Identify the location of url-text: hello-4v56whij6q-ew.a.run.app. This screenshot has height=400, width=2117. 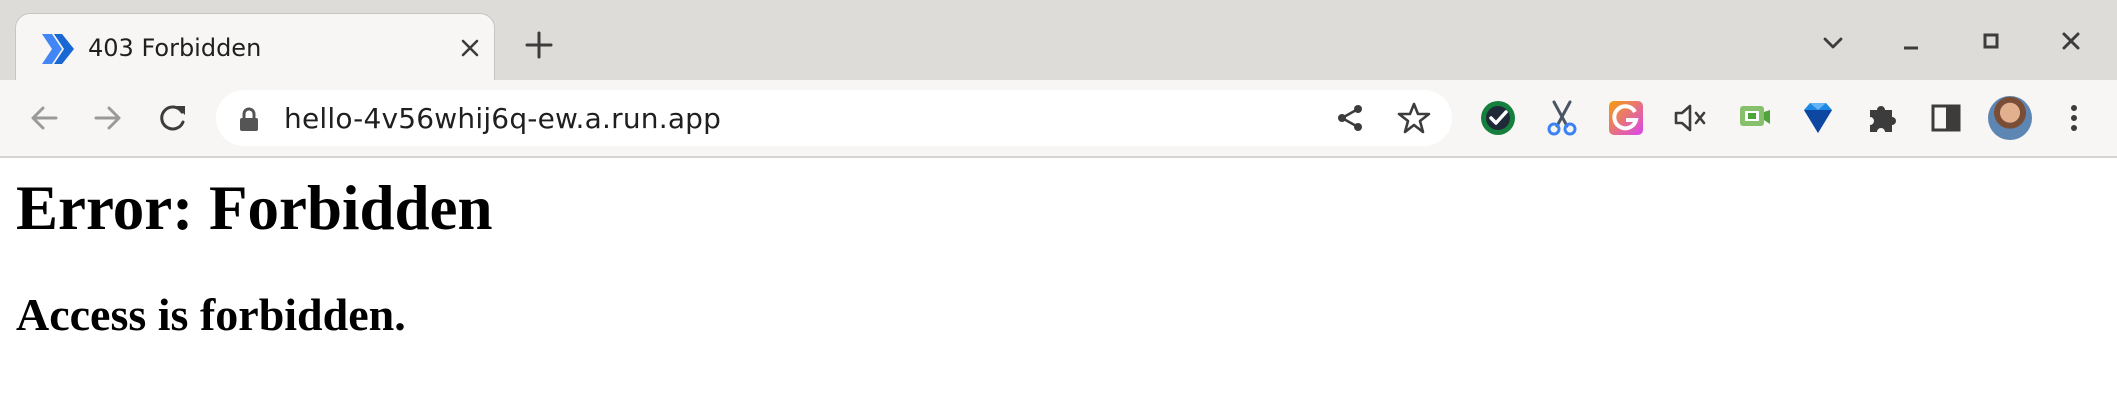
(502, 118).